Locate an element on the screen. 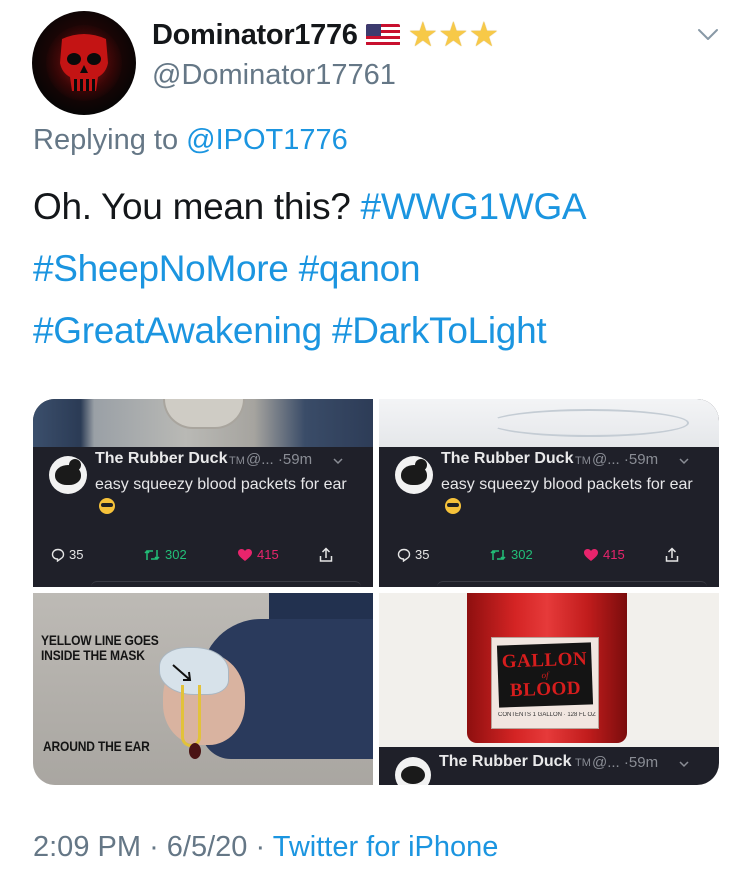 The height and width of the screenshot is (871, 750). arrow-annotation-icon is located at coordinates (182, 672).